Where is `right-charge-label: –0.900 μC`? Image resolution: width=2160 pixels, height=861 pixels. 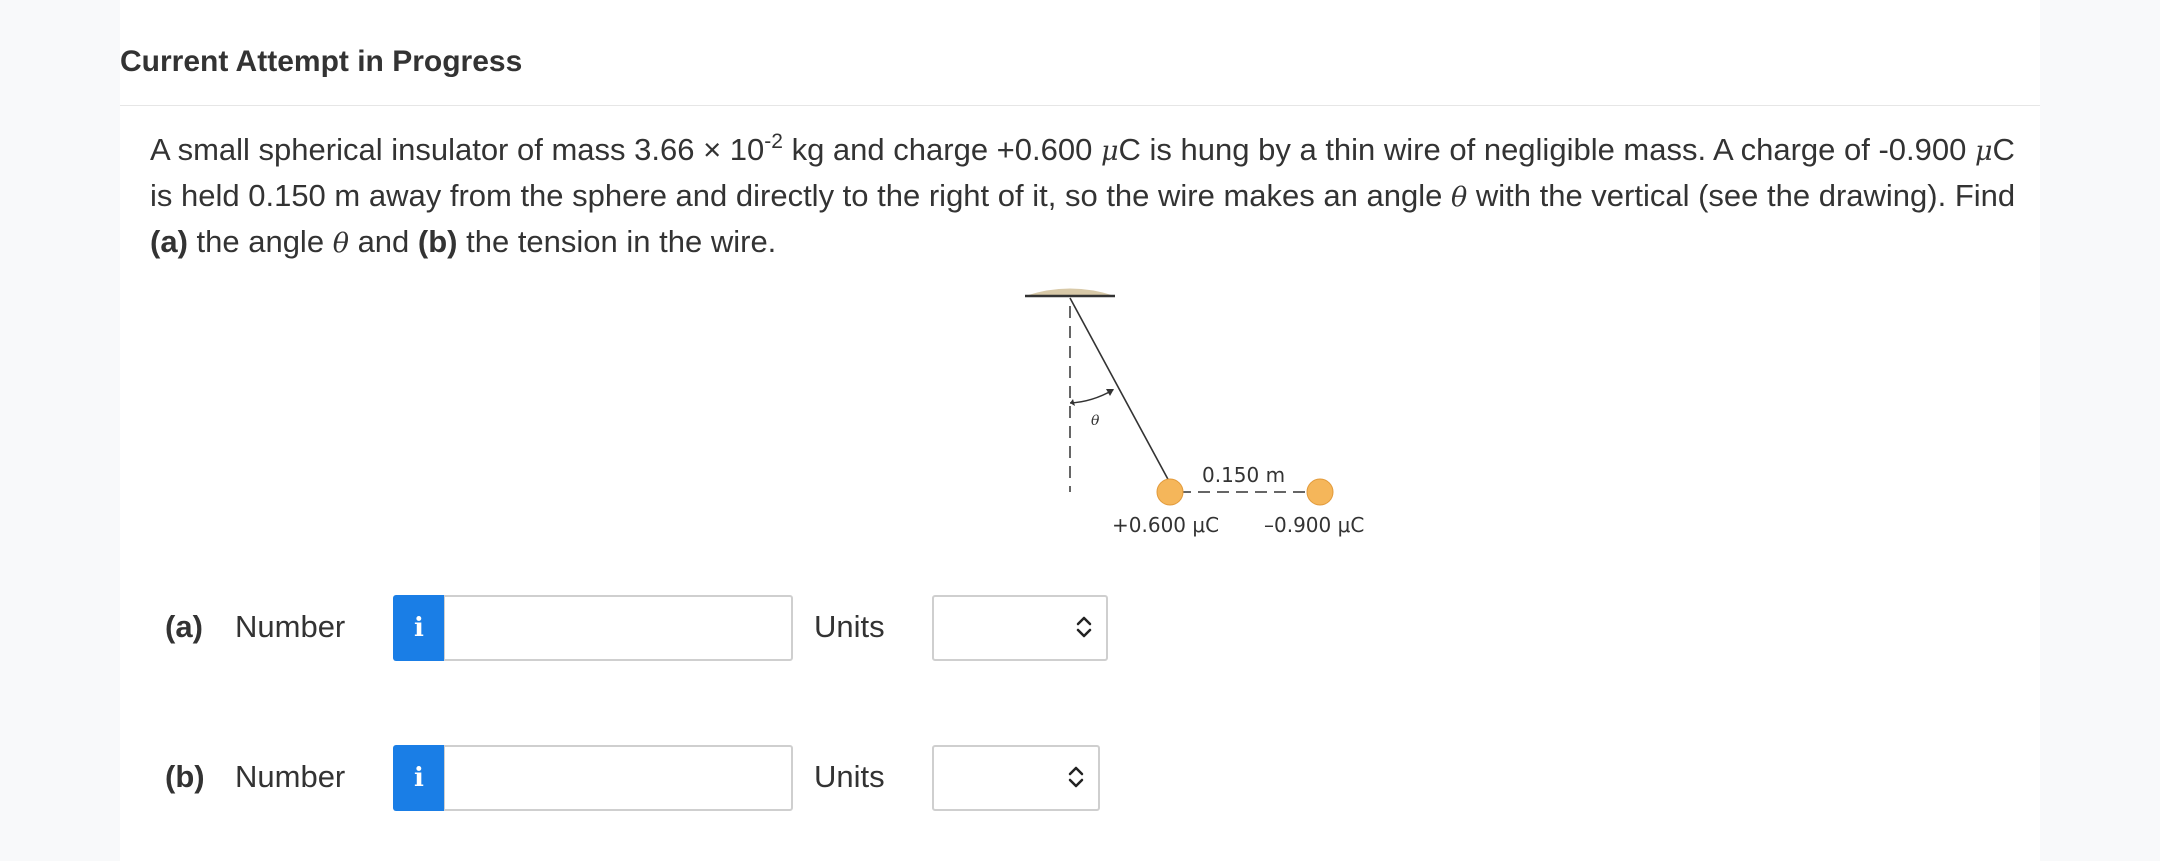
right-charge-label: –0.900 μC is located at coordinates (1314, 525).